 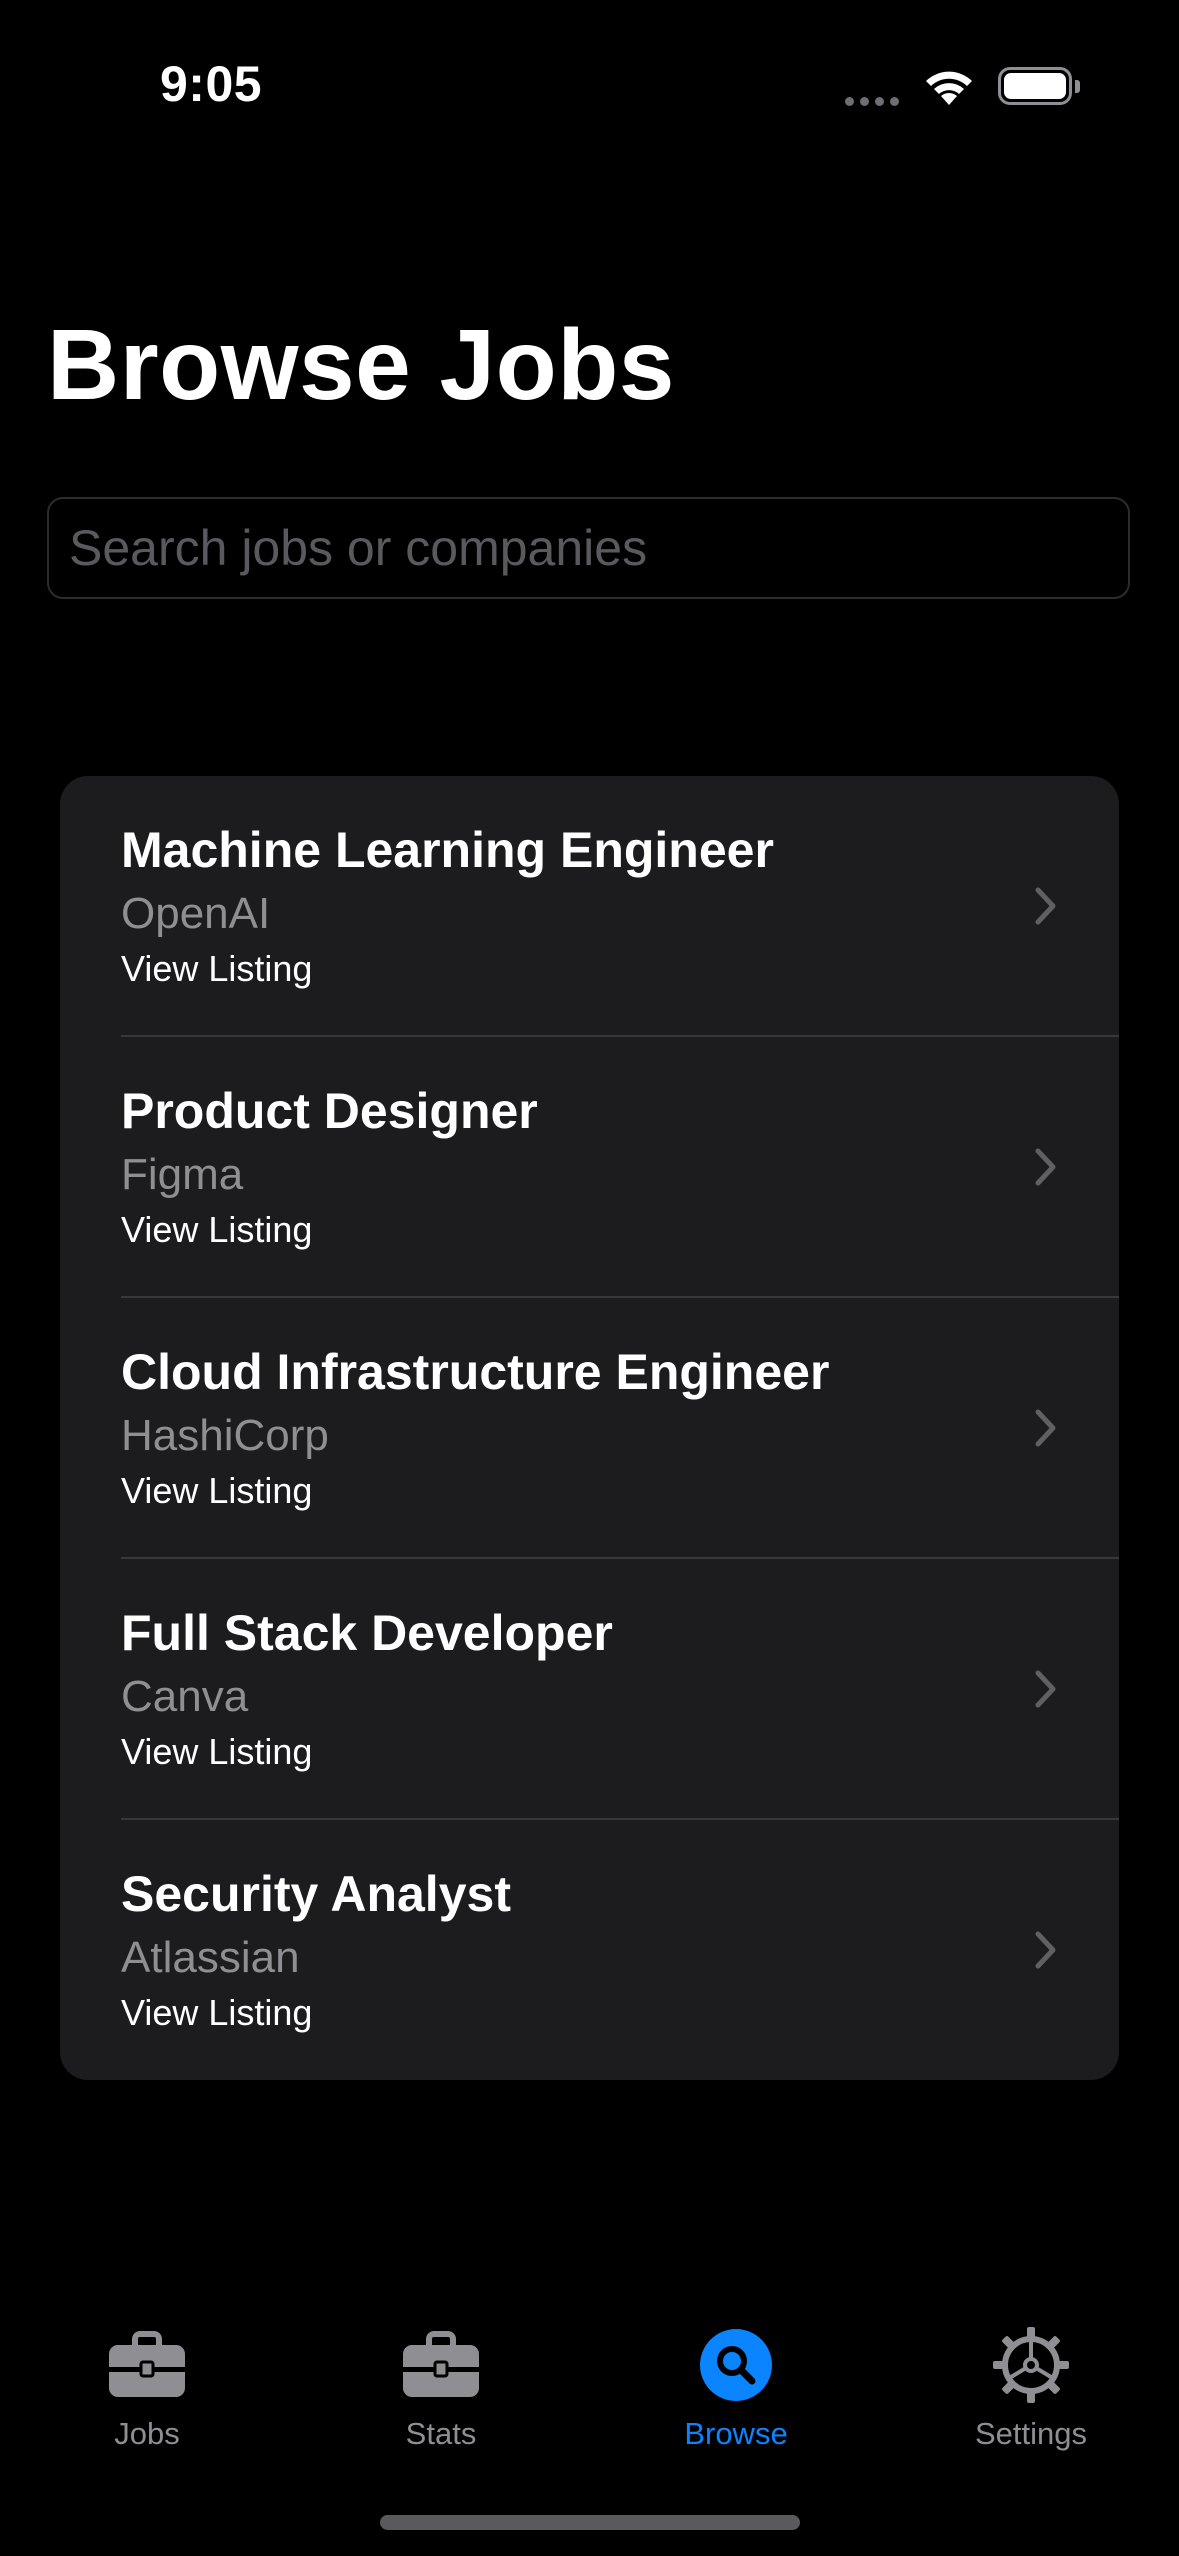 I want to click on tab-stats: Stats, so click(x=441, y=2385).